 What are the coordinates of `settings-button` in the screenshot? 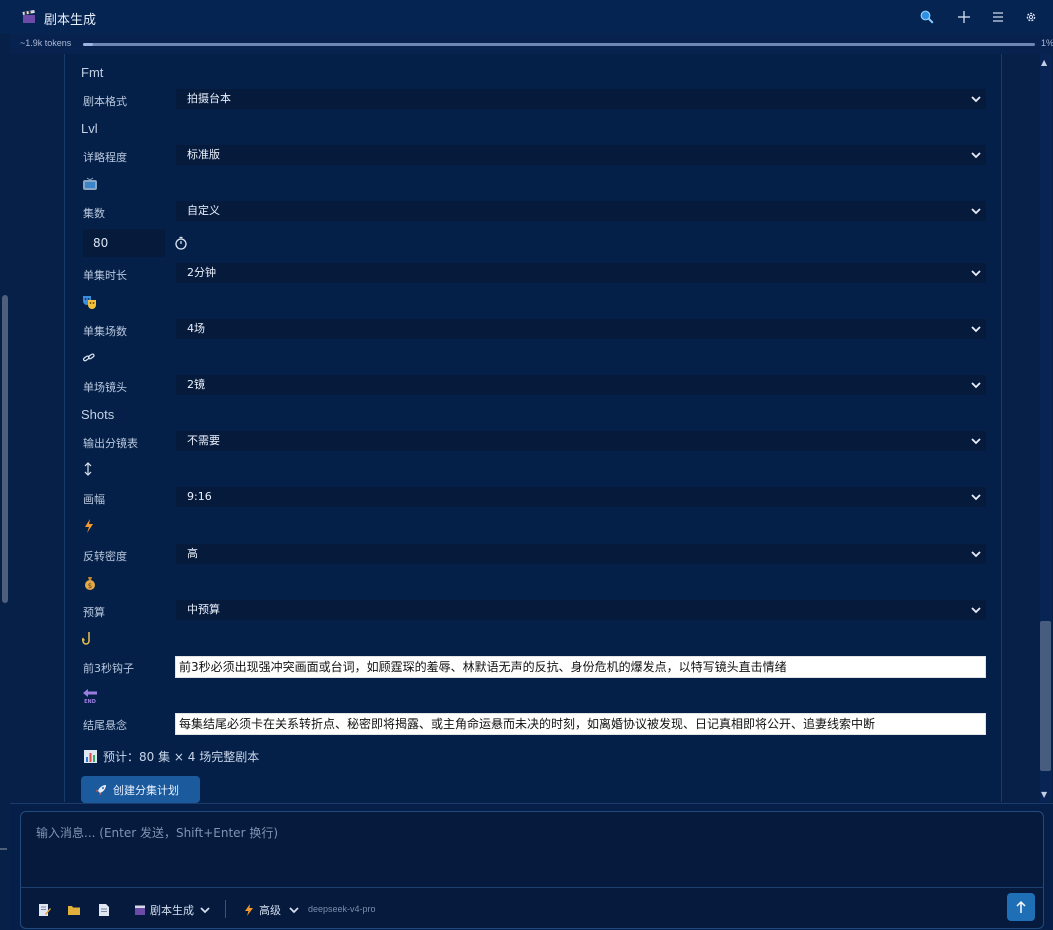 It's located at (1031, 17).